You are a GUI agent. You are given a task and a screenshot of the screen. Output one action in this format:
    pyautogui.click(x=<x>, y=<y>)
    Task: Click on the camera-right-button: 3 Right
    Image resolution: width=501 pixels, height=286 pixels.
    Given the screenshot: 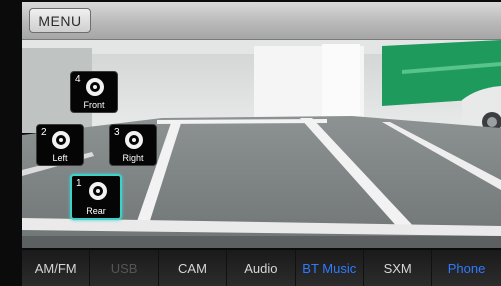 What is the action you would take?
    pyautogui.click(x=133, y=145)
    